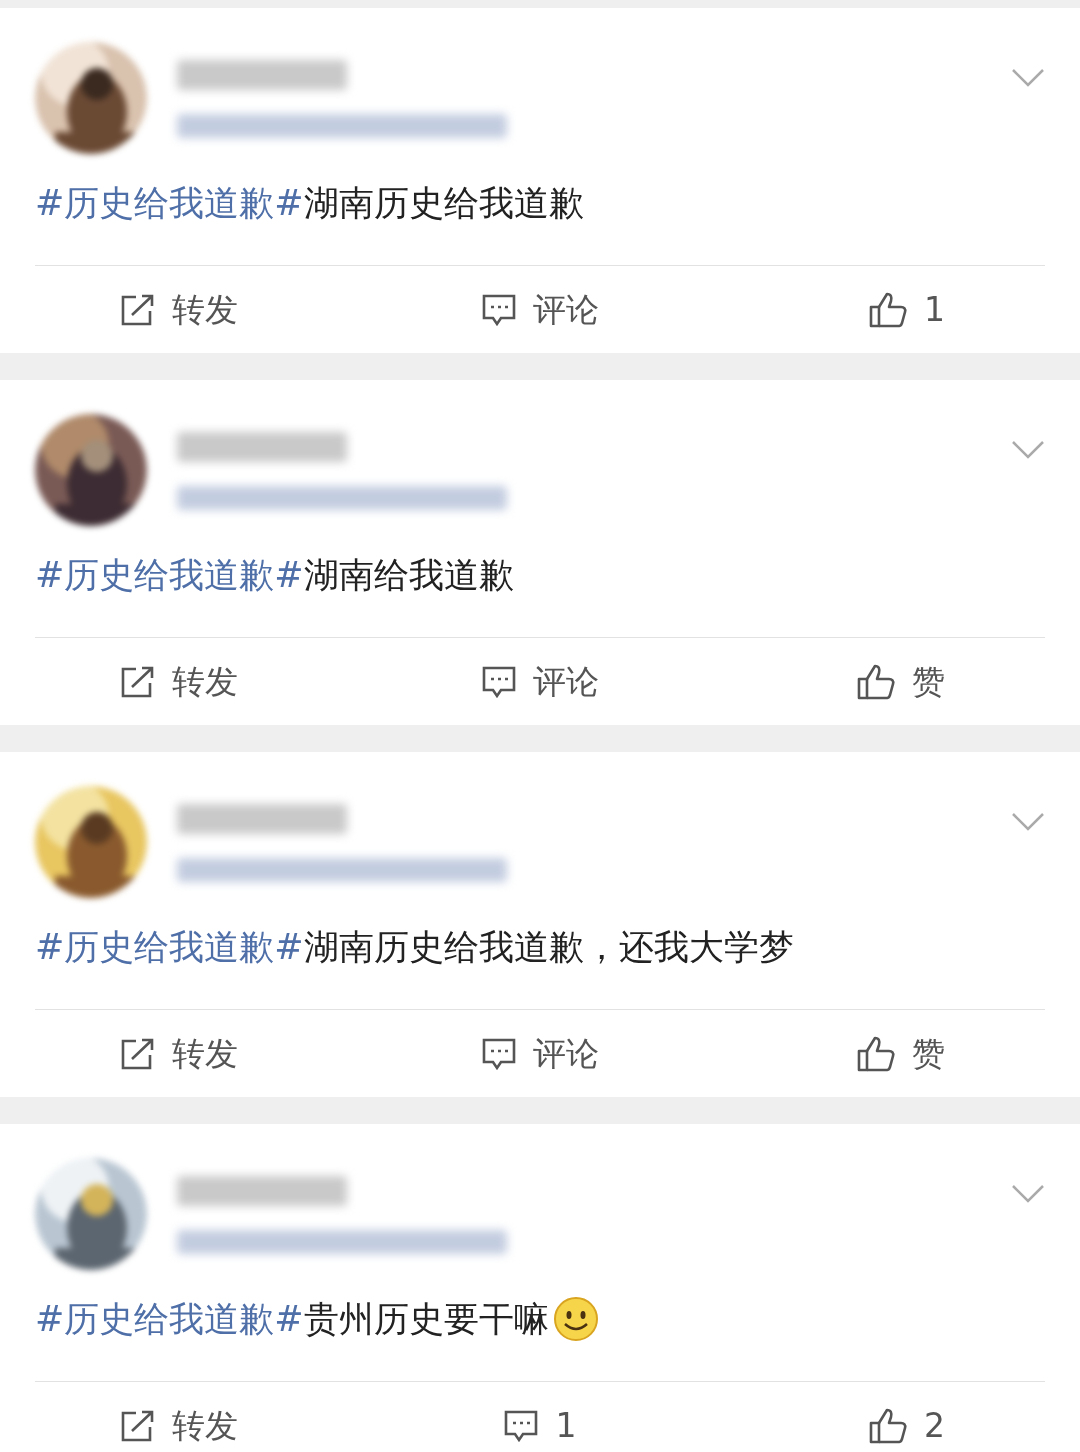  Describe the element at coordinates (426, 1319) in the screenshot. I see `post-text: 贵州历史要干嘛` at that location.